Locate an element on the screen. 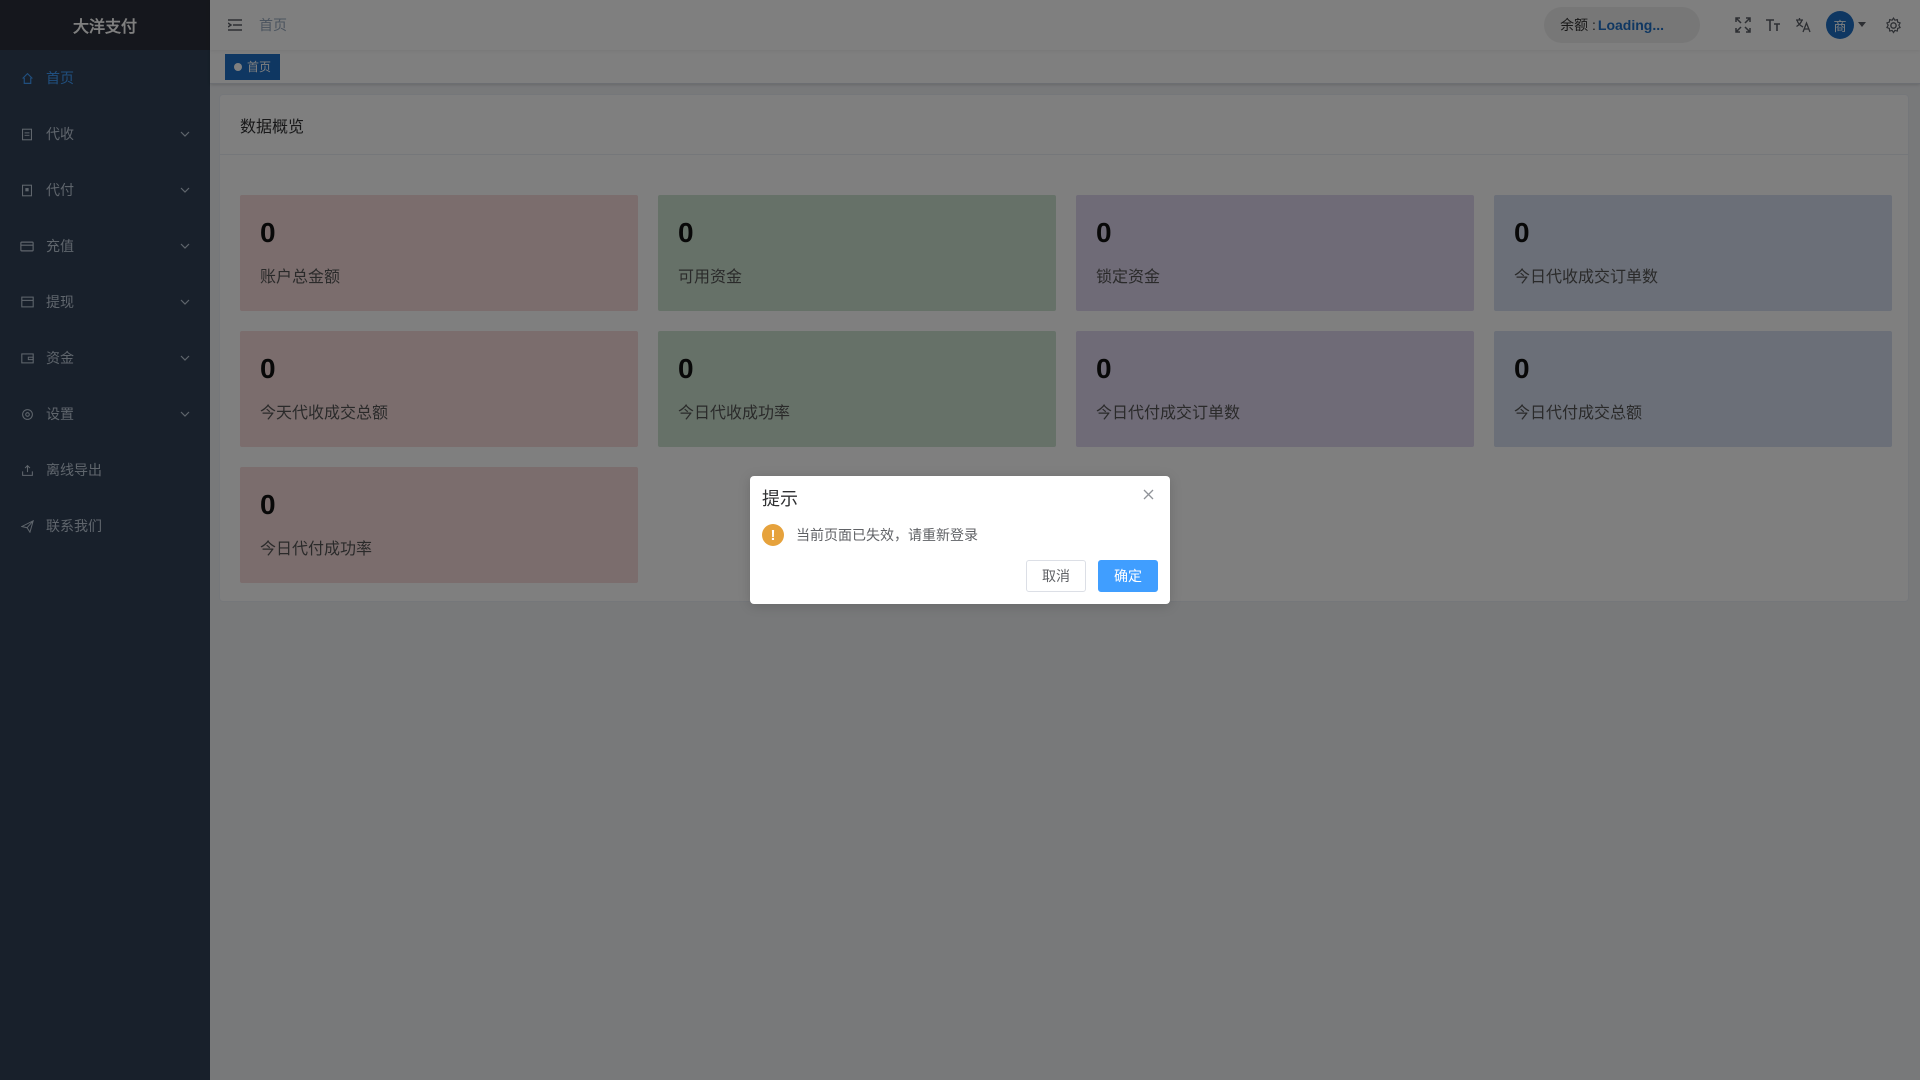  dialog-buttons: 取消 确定 is located at coordinates (1092, 576).